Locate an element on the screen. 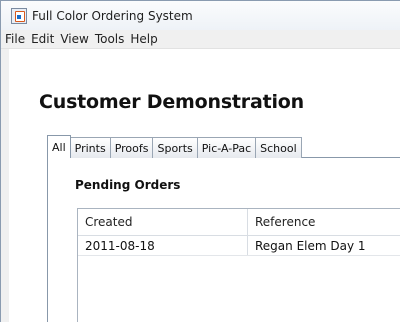 This screenshot has height=322, width=400. page-title: Customer Demonstration is located at coordinates (171, 102).